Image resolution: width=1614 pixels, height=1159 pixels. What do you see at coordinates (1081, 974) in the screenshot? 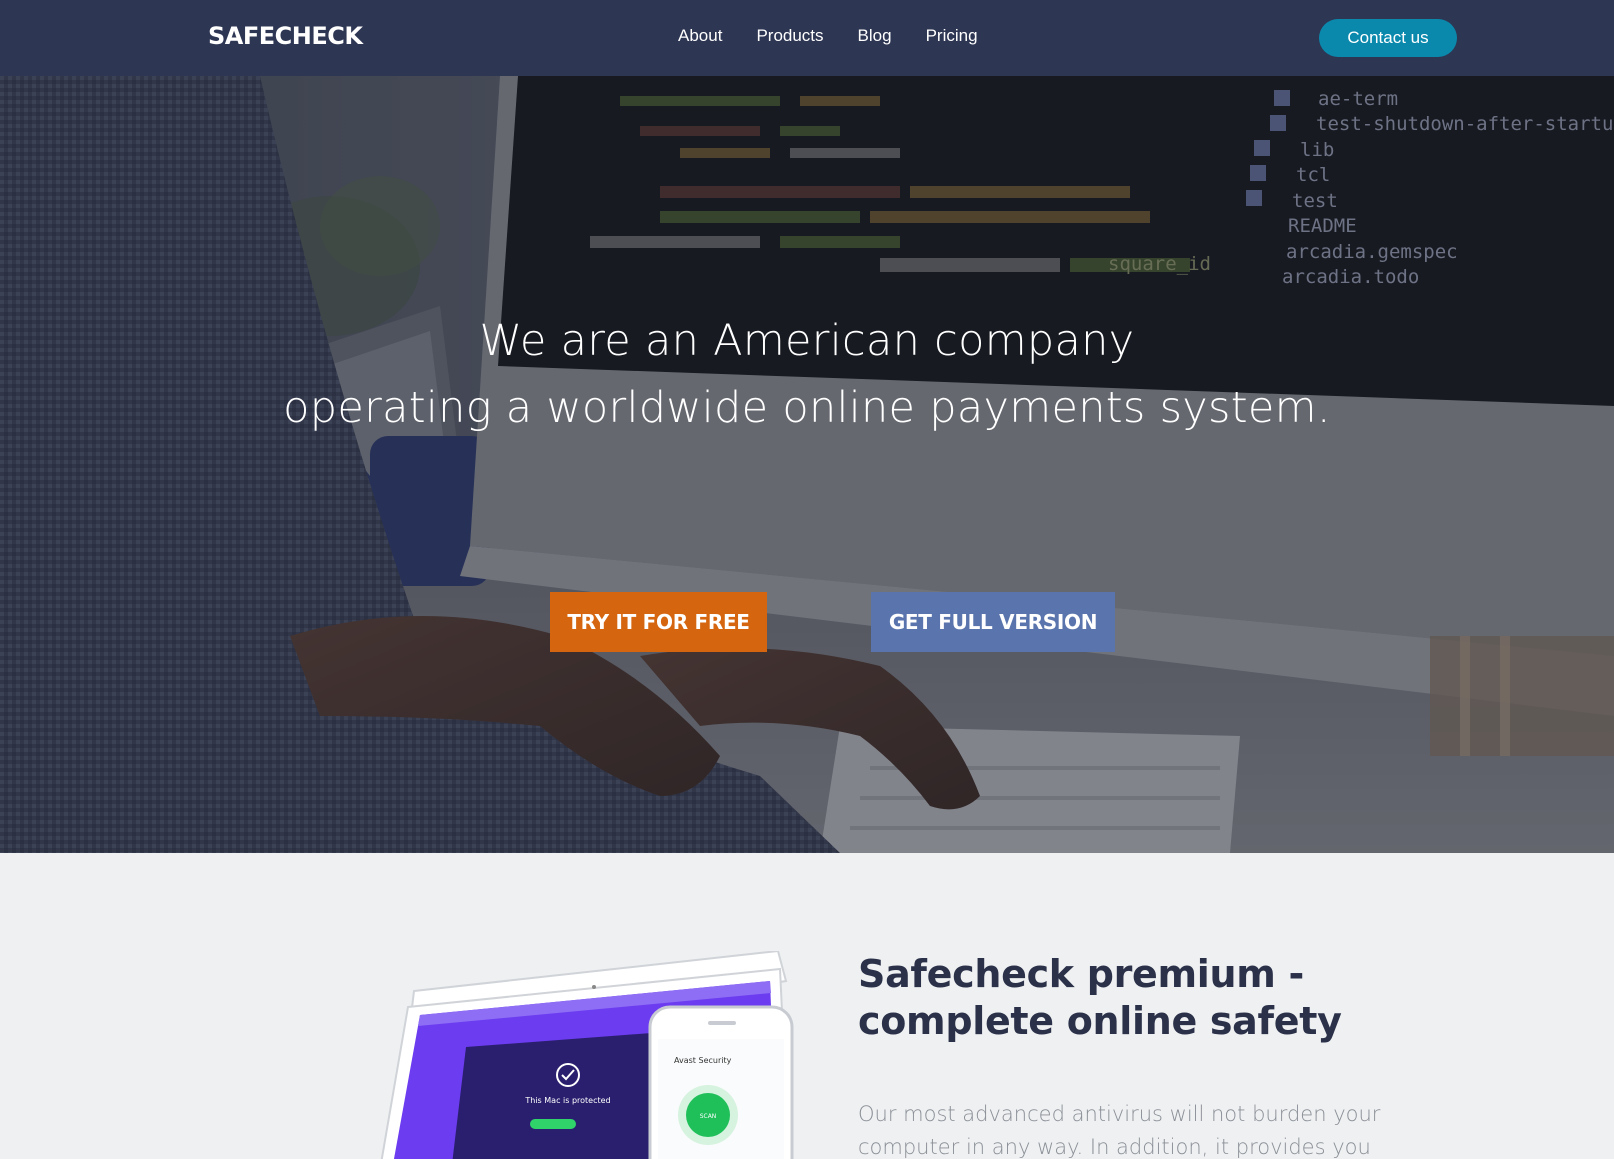
I see `premium-heading-line-1: Safecheck premium -` at bounding box center [1081, 974].